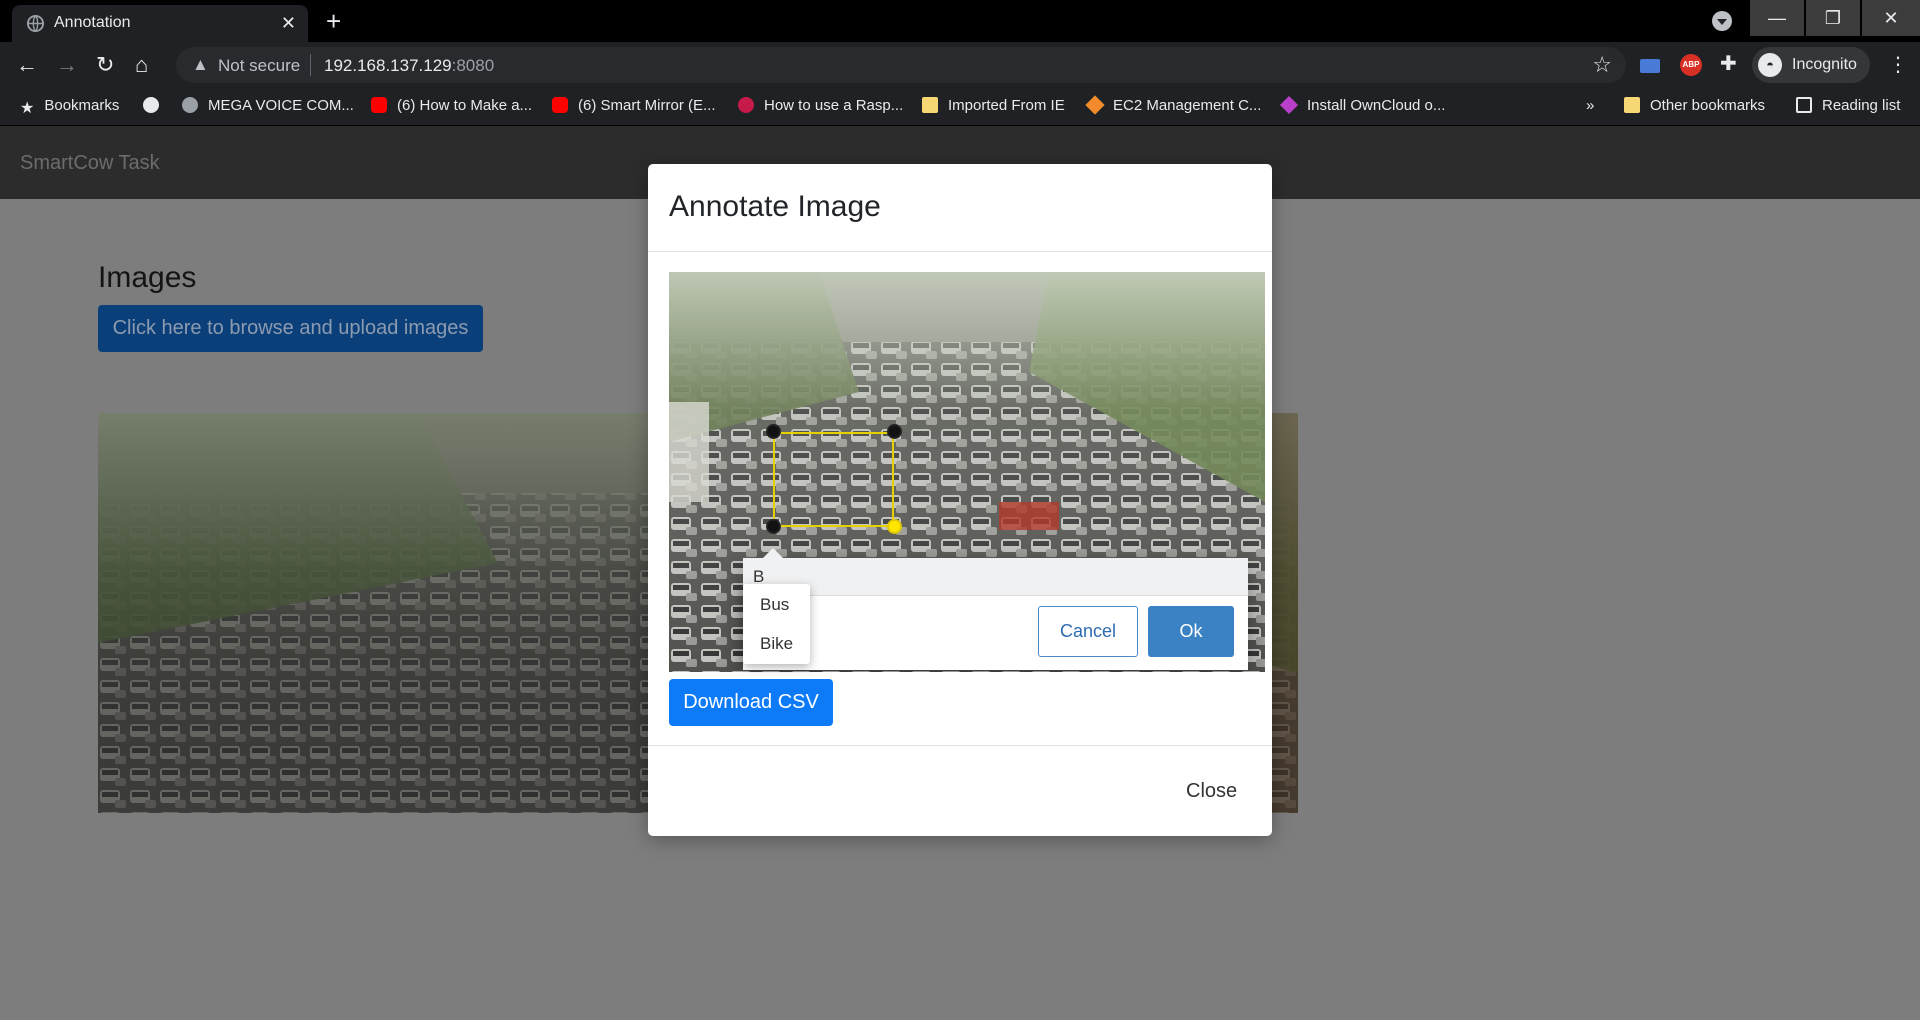 The width and height of the screenshot is (1920, 1020). Describe the element at coordinates (1602, 65) in the screenshot. I see `bookmark-star-icon: ☆` at that location.